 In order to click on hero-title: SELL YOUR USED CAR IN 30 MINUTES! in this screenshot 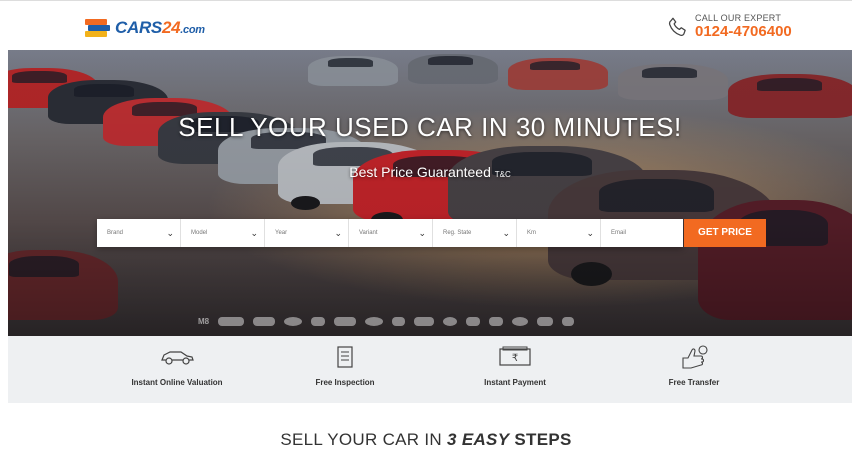, I will do `click(430, 127)`.